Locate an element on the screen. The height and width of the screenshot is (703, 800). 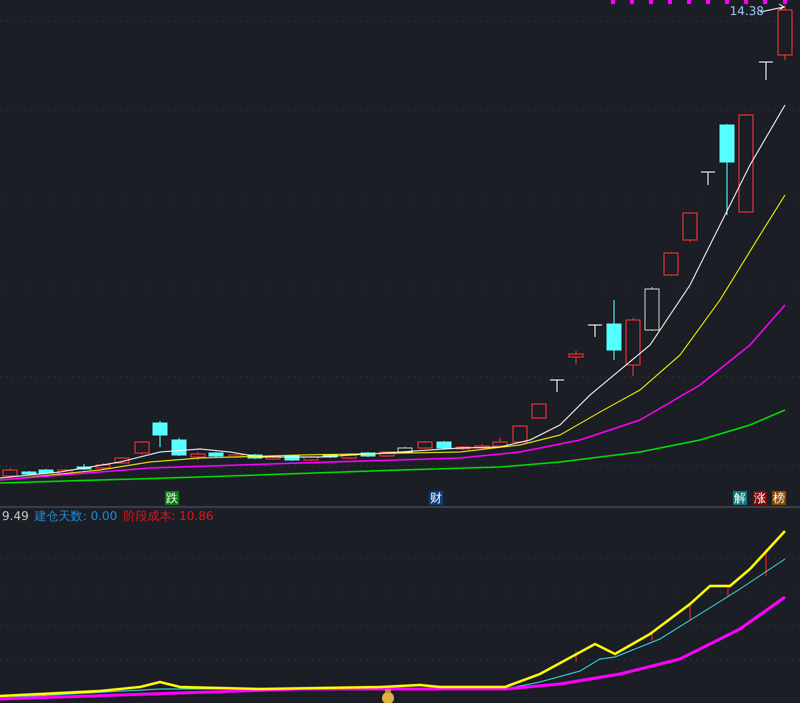
signal-tag: 财 is located at coordinates (436, 498).